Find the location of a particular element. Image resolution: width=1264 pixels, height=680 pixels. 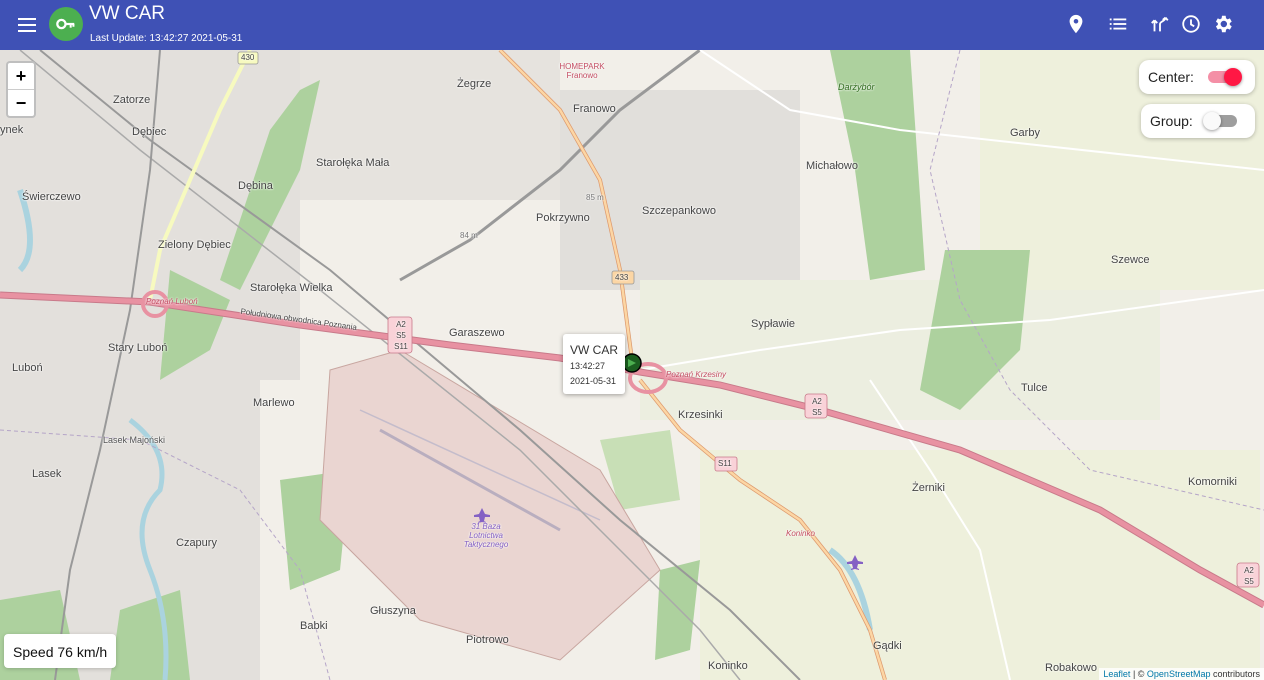

poi-label: 31 Baza Lotnictwa Taktycznego is located at coordinates (486, 535).